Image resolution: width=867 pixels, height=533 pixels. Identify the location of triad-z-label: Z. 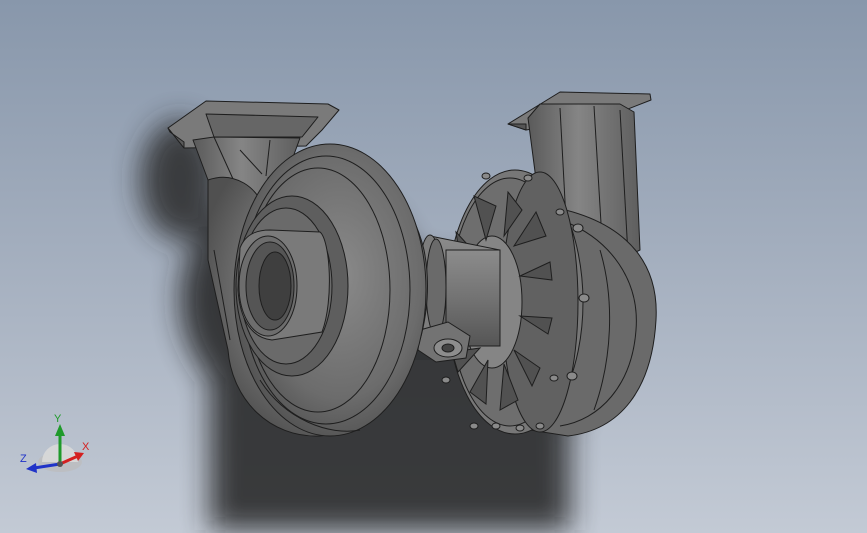
(23, 459).